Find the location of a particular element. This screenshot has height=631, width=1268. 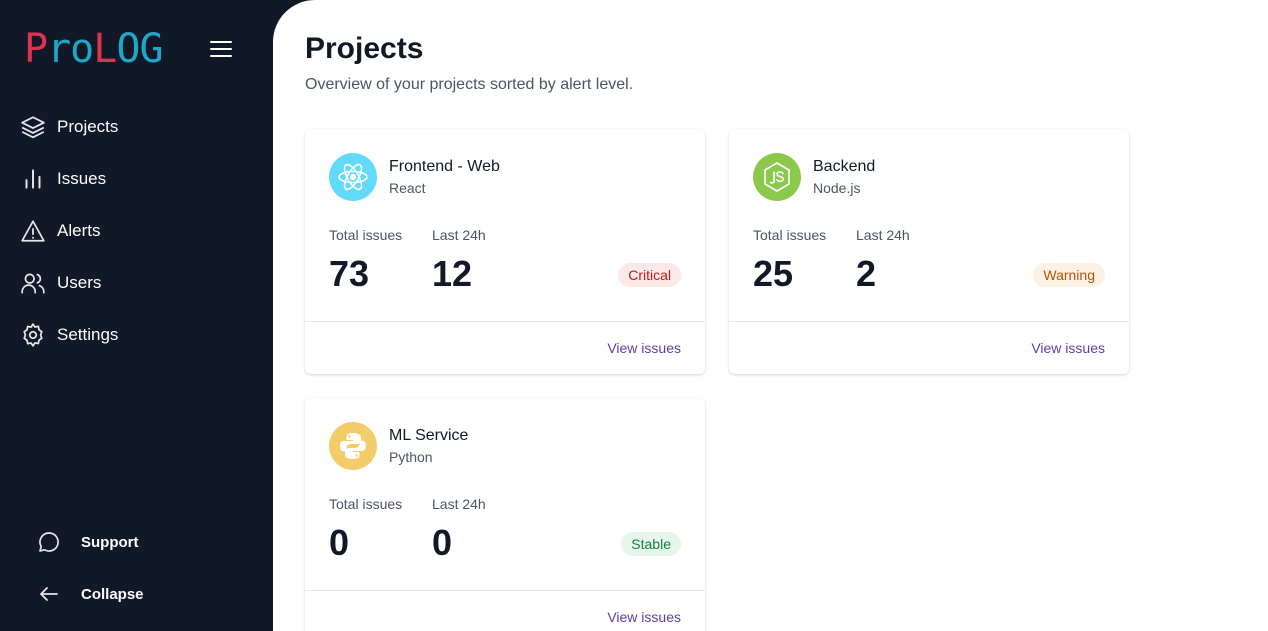

card-header: ML Service Python is located at coordinates (398, 446).